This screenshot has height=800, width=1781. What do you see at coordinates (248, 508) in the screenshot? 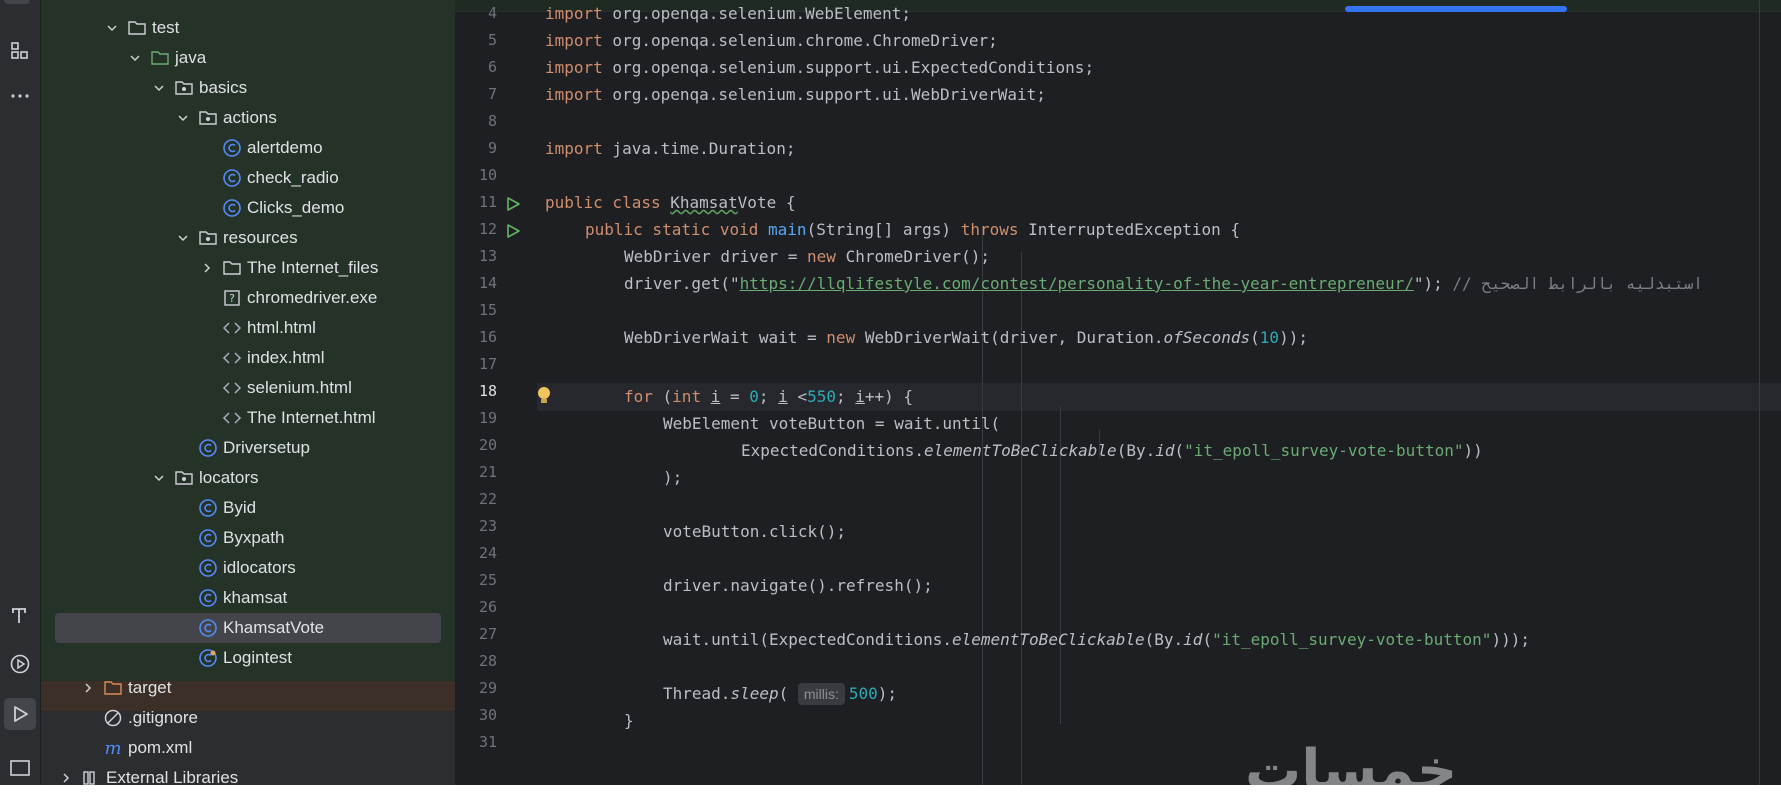
I see `tree-item-byid: Byid` at bounding box center [248, 508].